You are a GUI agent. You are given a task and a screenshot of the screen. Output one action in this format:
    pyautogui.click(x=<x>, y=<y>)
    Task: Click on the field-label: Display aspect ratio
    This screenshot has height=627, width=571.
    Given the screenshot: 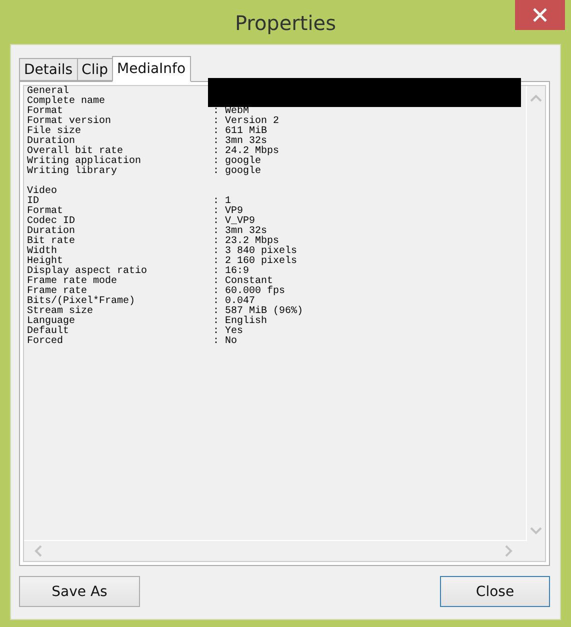 What is the action you would take?
    pyautogui.click(x=87, y=272)
    